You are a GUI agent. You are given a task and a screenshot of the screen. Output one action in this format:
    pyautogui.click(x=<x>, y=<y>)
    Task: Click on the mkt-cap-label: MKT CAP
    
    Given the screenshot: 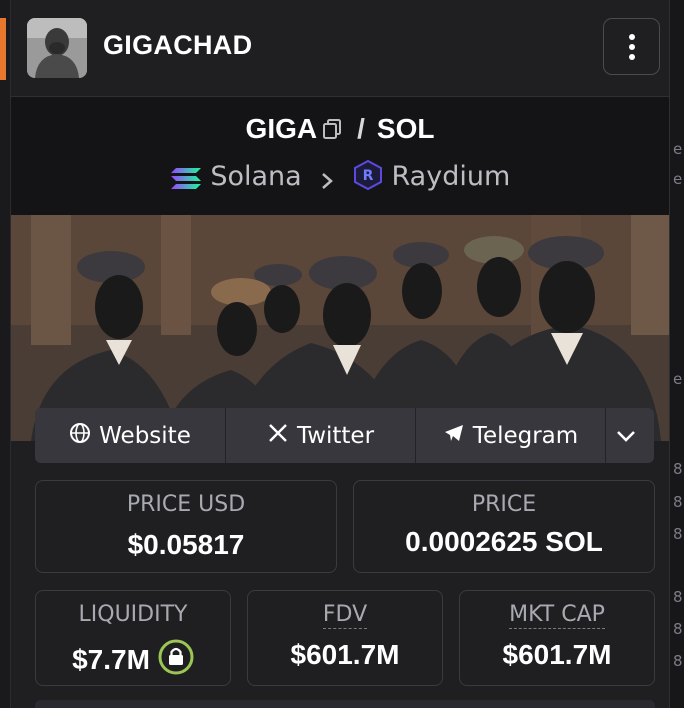 What is the action you would take?
    pyautogui.click(x=557, y=615)
    